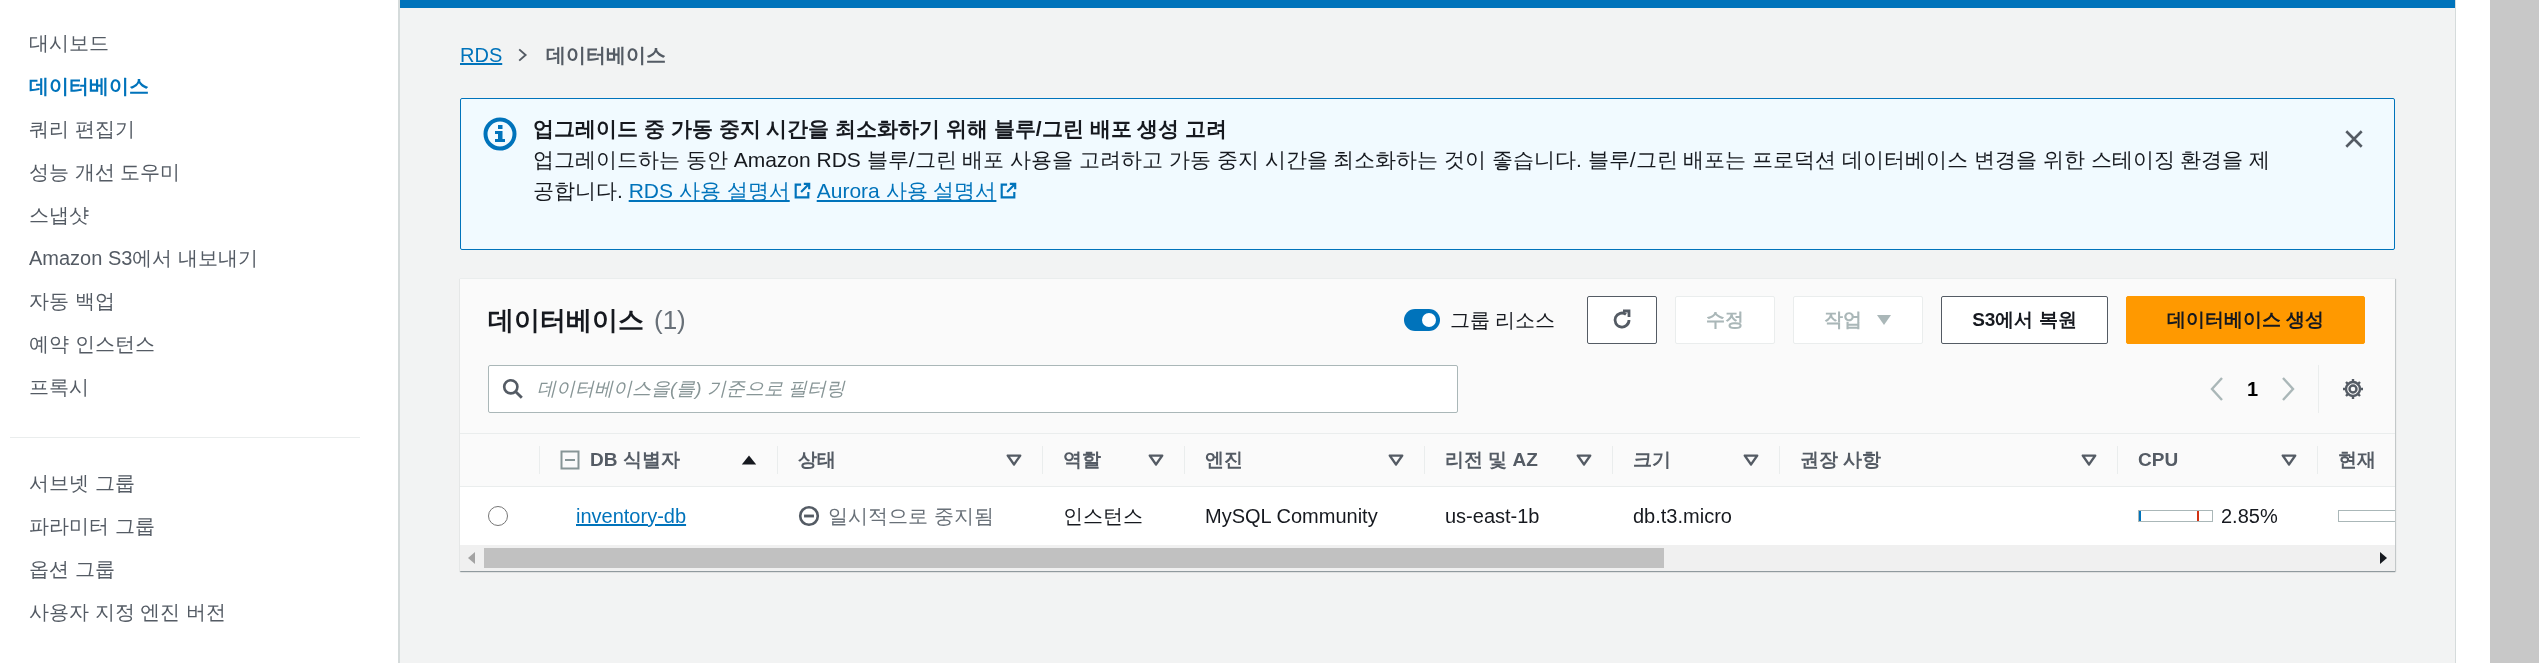 The height and width of the screenshot is (663, 2539). I want to click on page-number: 1, so click(2252, 389).